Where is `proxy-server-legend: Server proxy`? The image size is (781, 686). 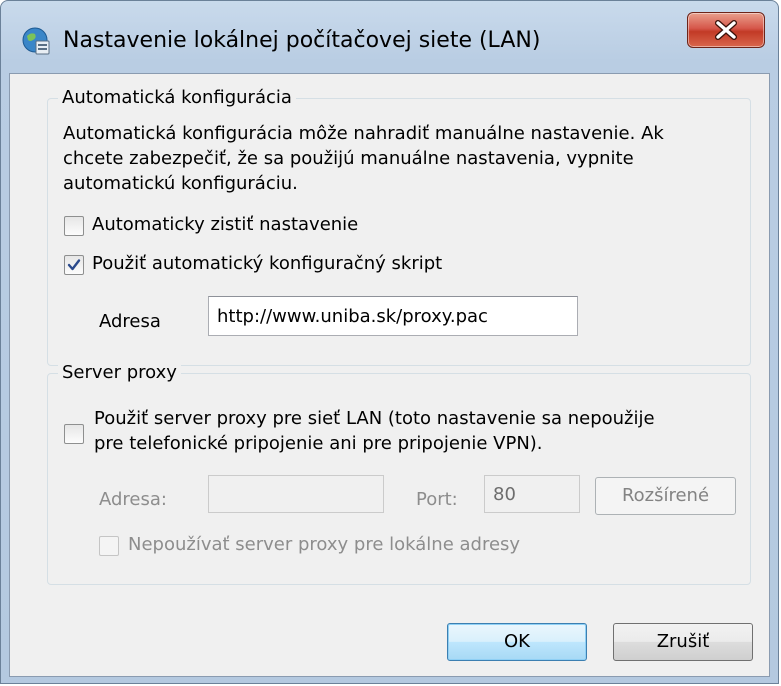
proxy-server-legend: Server proxy is located at coordinates (119, 372).